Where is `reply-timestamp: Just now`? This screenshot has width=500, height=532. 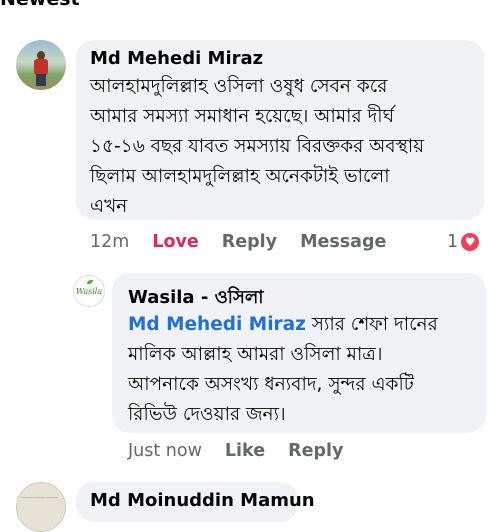 reply-timestamp: Just now is located at coordinates (165, 451).